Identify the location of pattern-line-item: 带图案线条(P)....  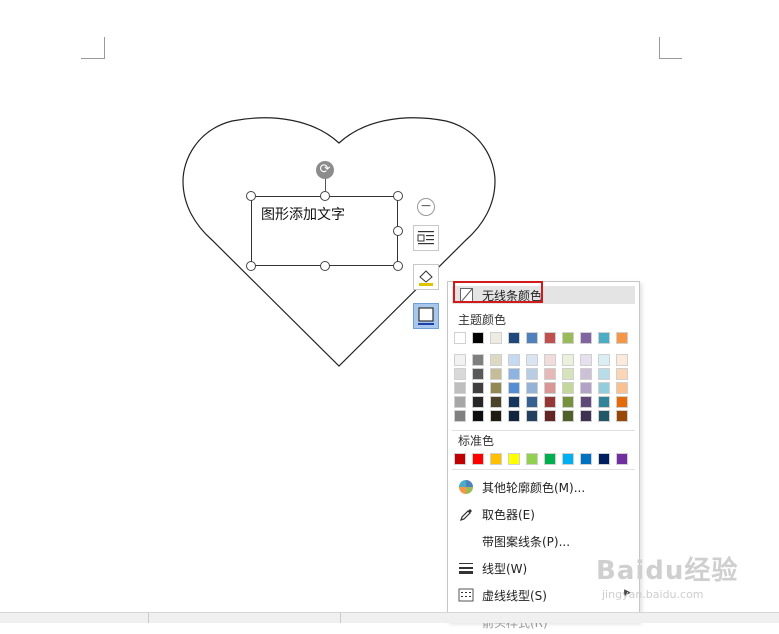
(543, 541).